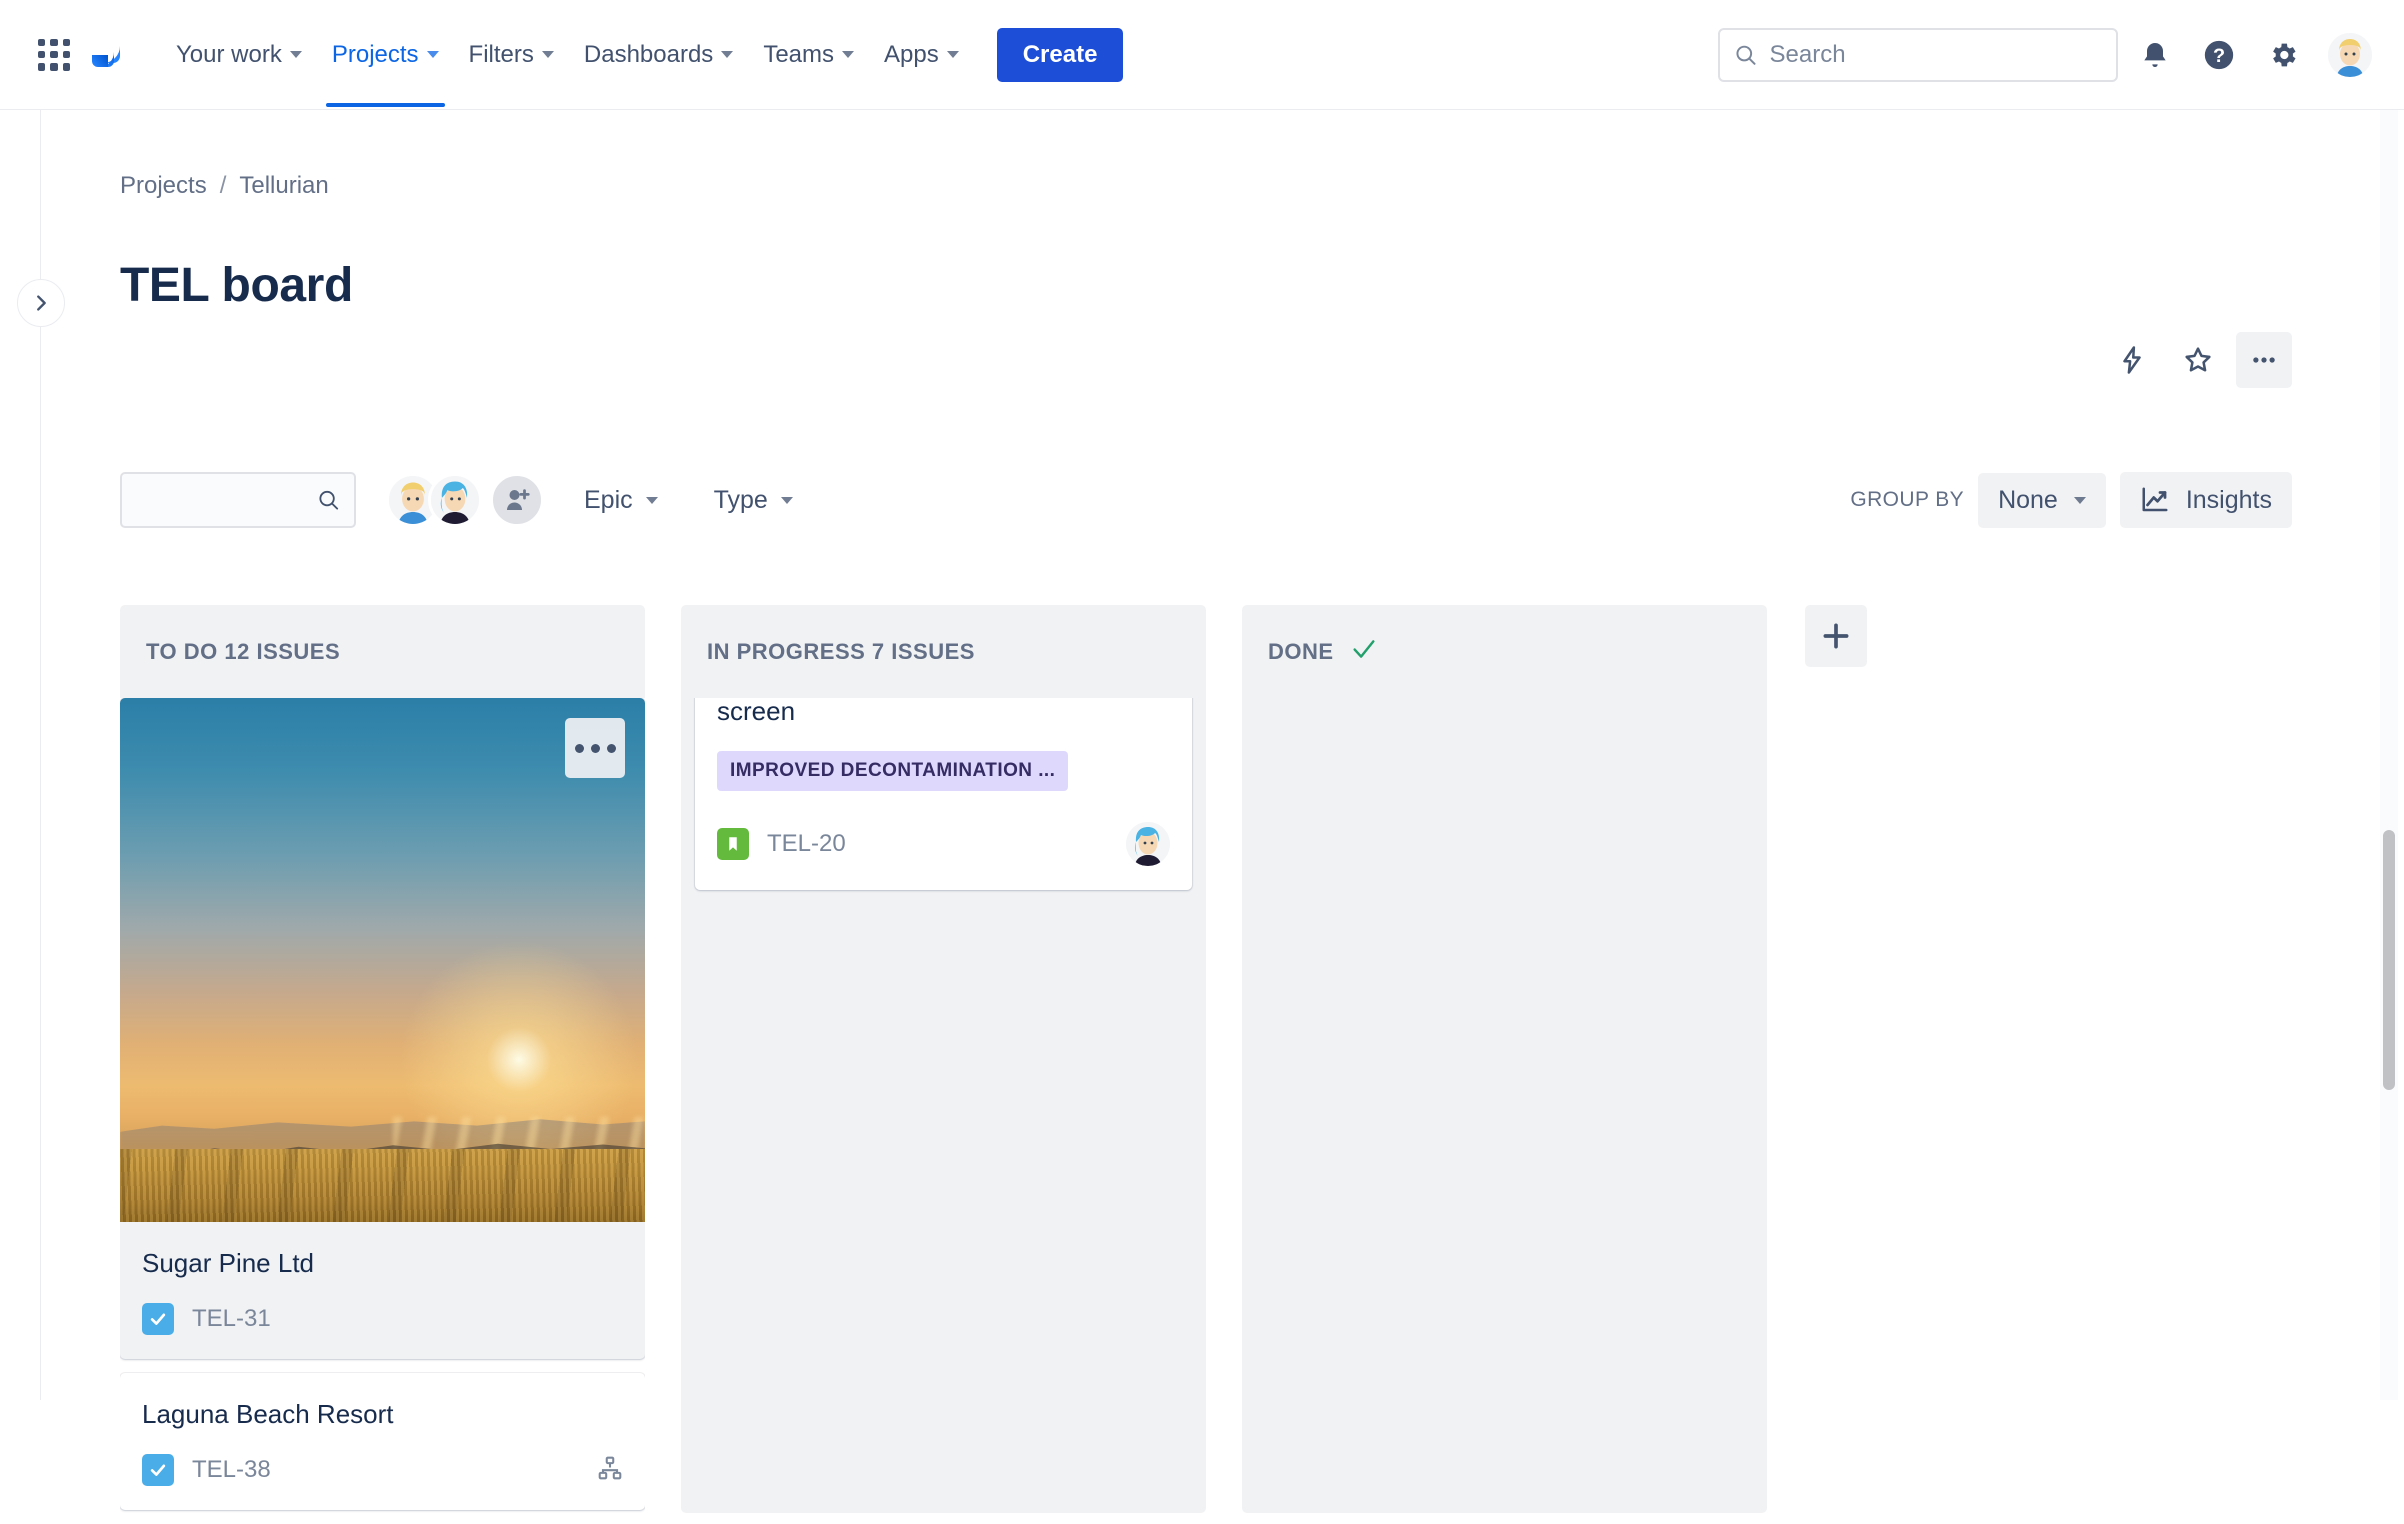  I want to click on add-column-button, so click(1836, 636).